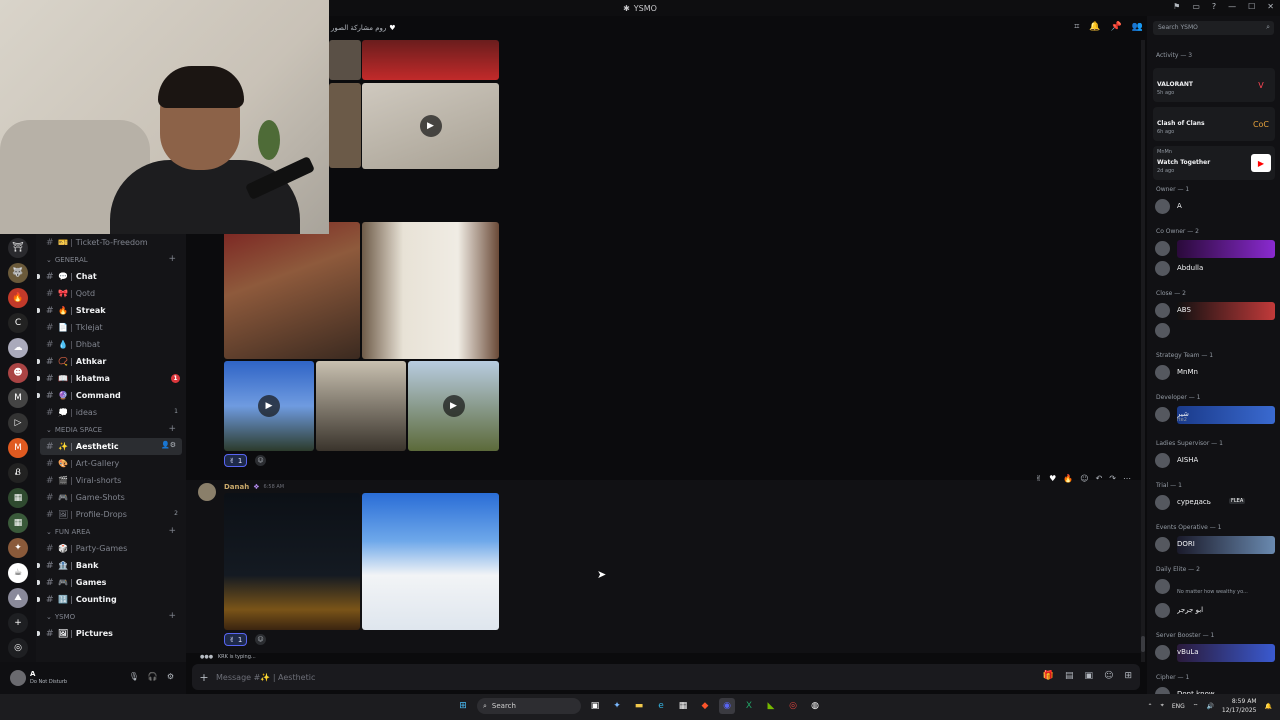 The height and width of the screenshot is (720, 1280). Describe the element at coordinates (168, 445) in the screenshot. I see `channel-settings-icon: 👤⚙` at that location.